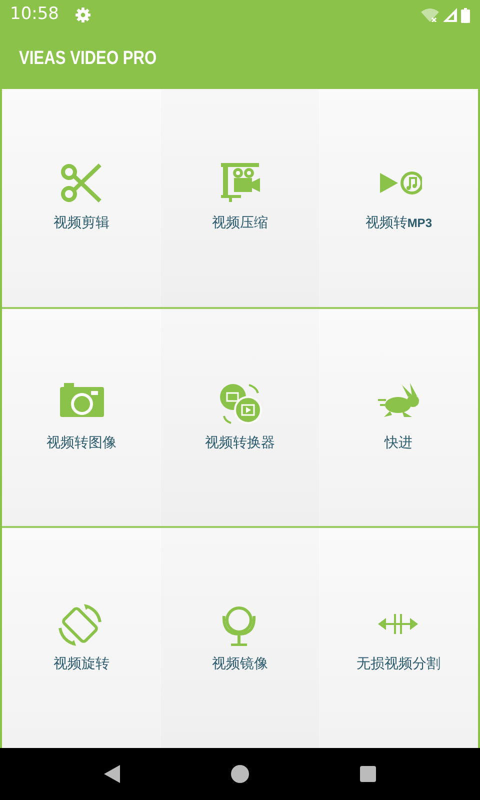 The image size is (480, 800). Describe the element at coordinates (81, 199) in the screenshot. I see `feature-tile: 视频剪辑` at that location.